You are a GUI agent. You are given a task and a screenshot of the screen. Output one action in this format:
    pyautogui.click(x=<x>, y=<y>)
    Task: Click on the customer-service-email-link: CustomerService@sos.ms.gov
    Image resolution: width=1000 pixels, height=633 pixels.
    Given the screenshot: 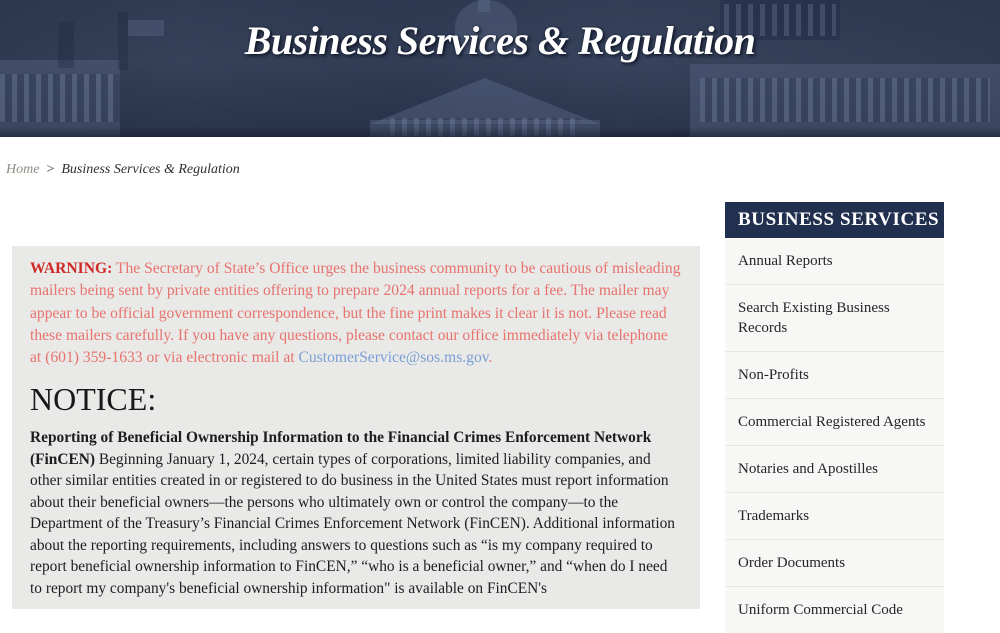 What is the action you would take?
    pyautogui.click(x=393, y=357)
    